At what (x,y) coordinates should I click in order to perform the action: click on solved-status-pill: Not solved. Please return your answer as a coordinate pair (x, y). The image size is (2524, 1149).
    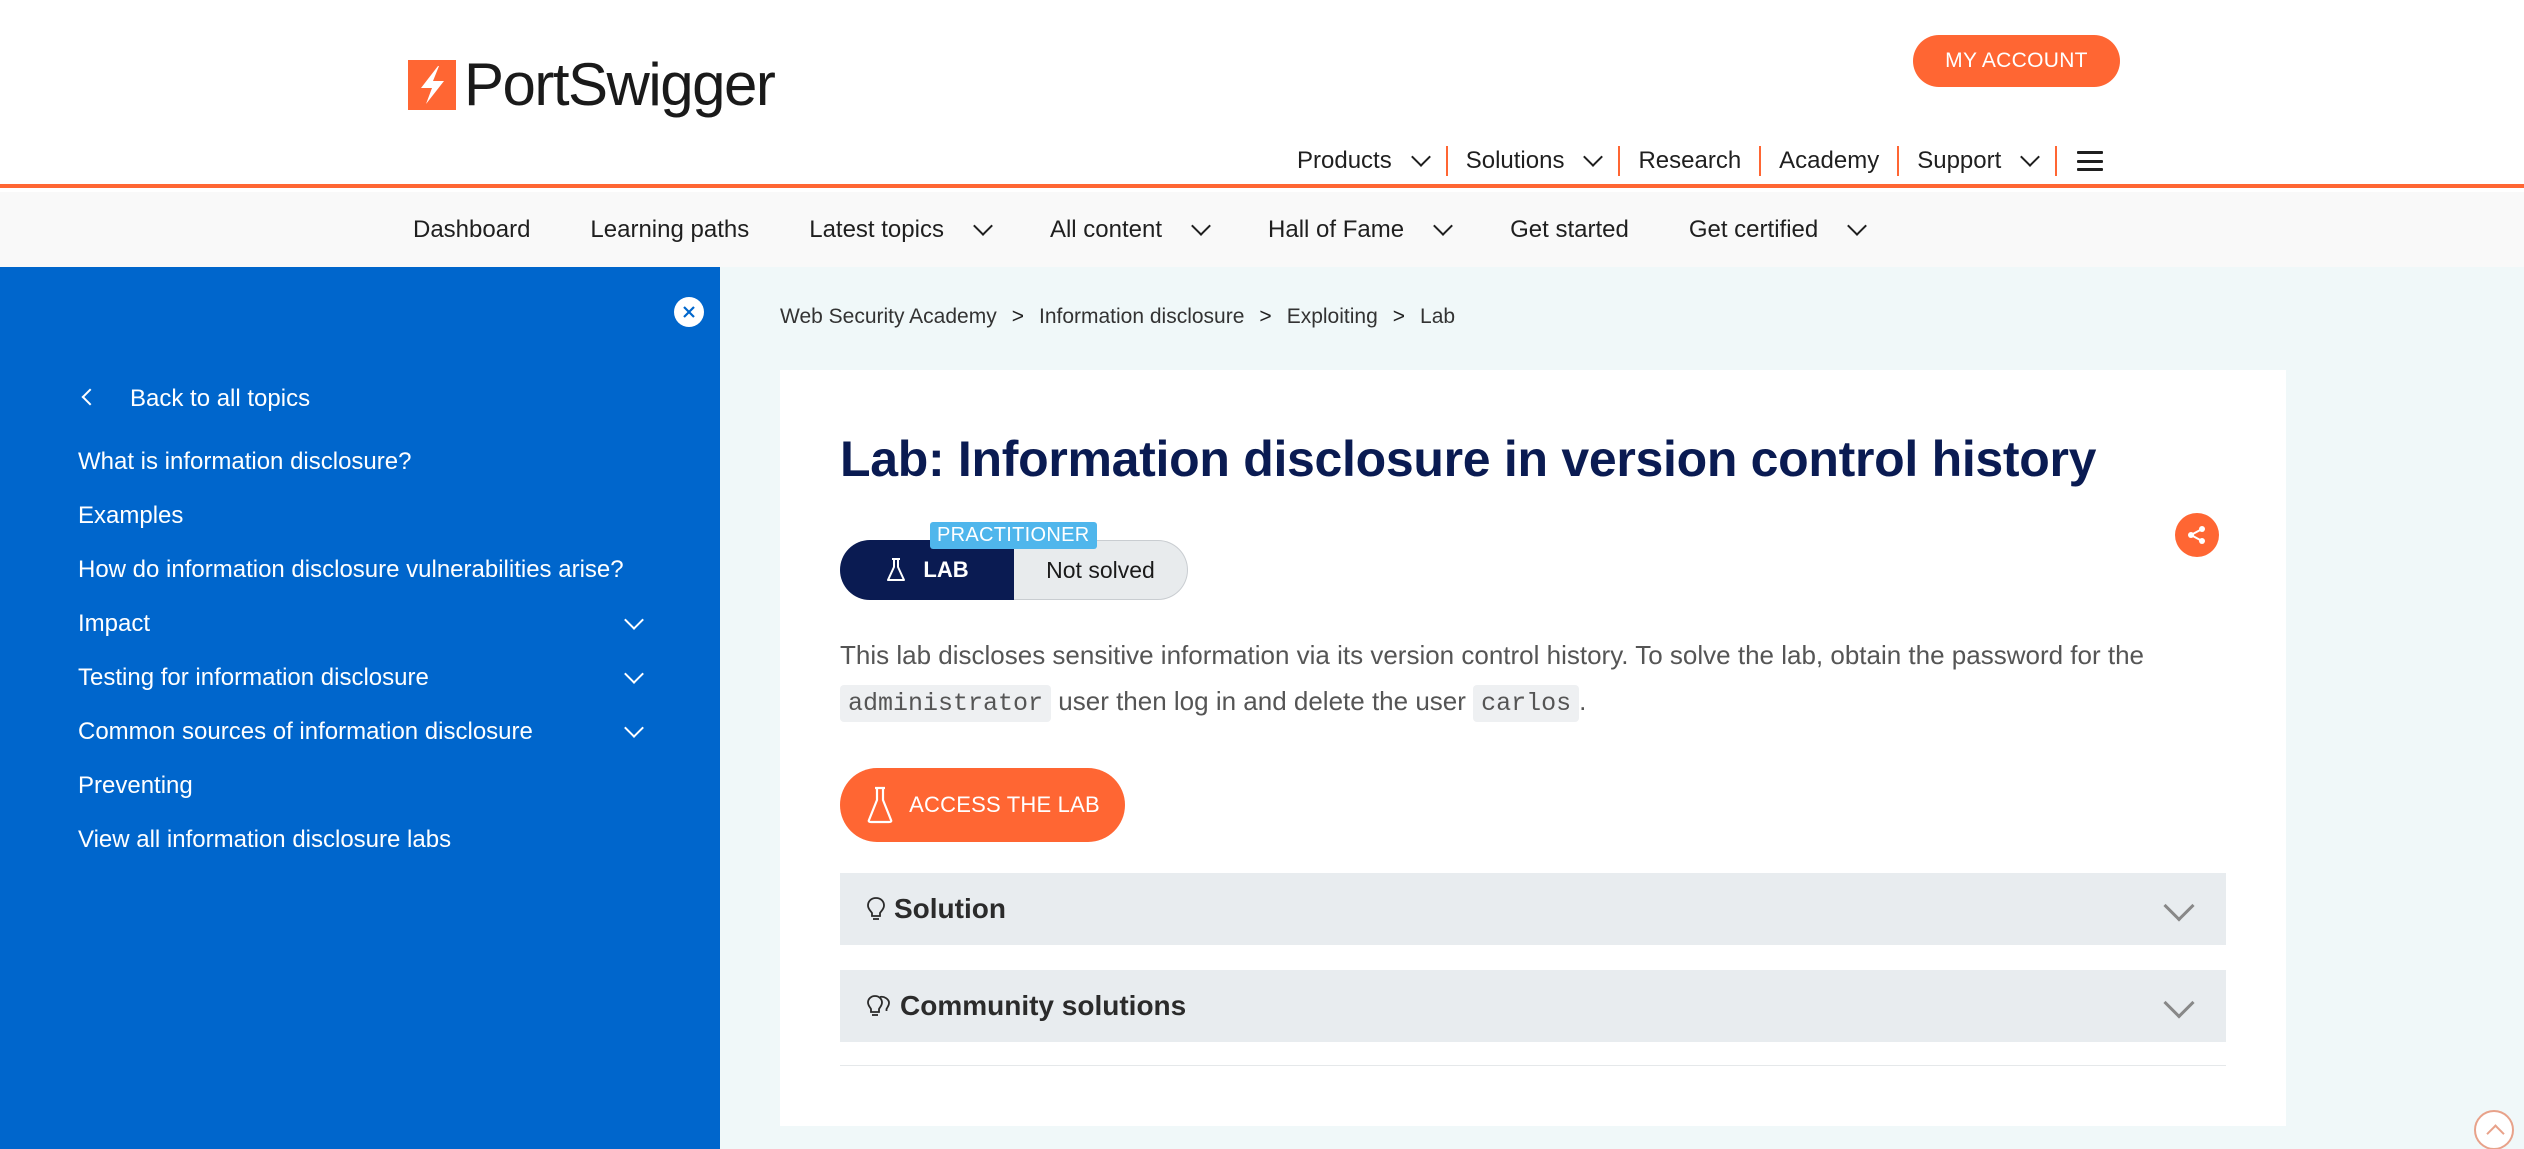
    Looking at the image, I should click on (1101, 570).